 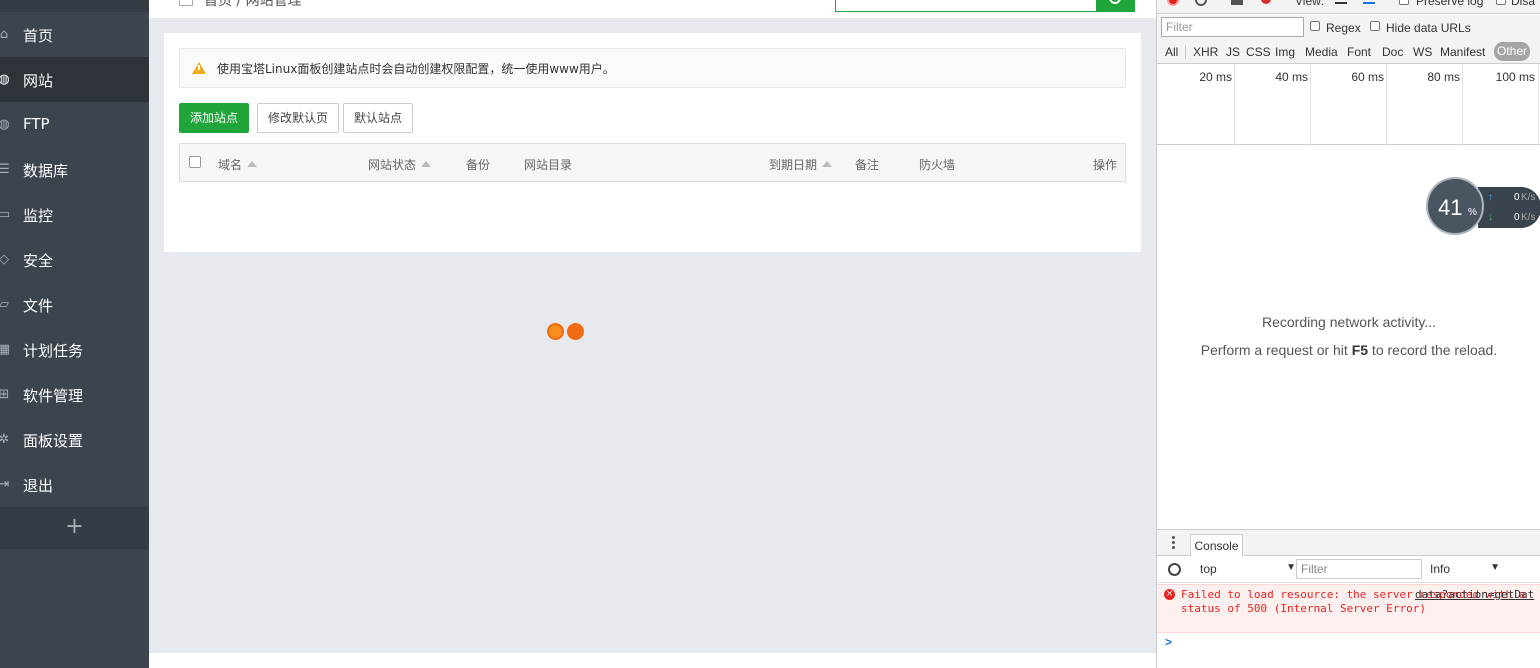 I want to click on home-icon: ⌂, so click(x=4, y=34).